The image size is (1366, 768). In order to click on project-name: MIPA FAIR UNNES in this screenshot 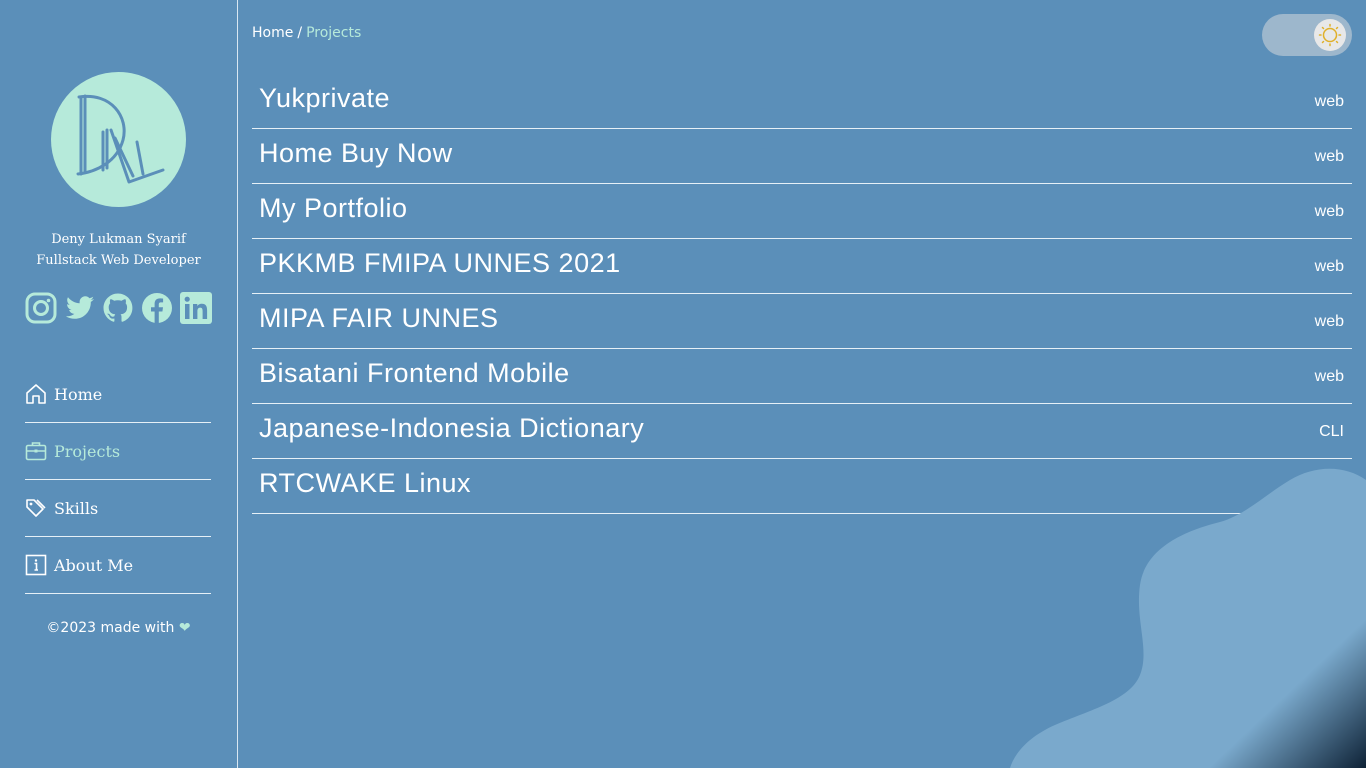, I will do `click(379, 318)`.